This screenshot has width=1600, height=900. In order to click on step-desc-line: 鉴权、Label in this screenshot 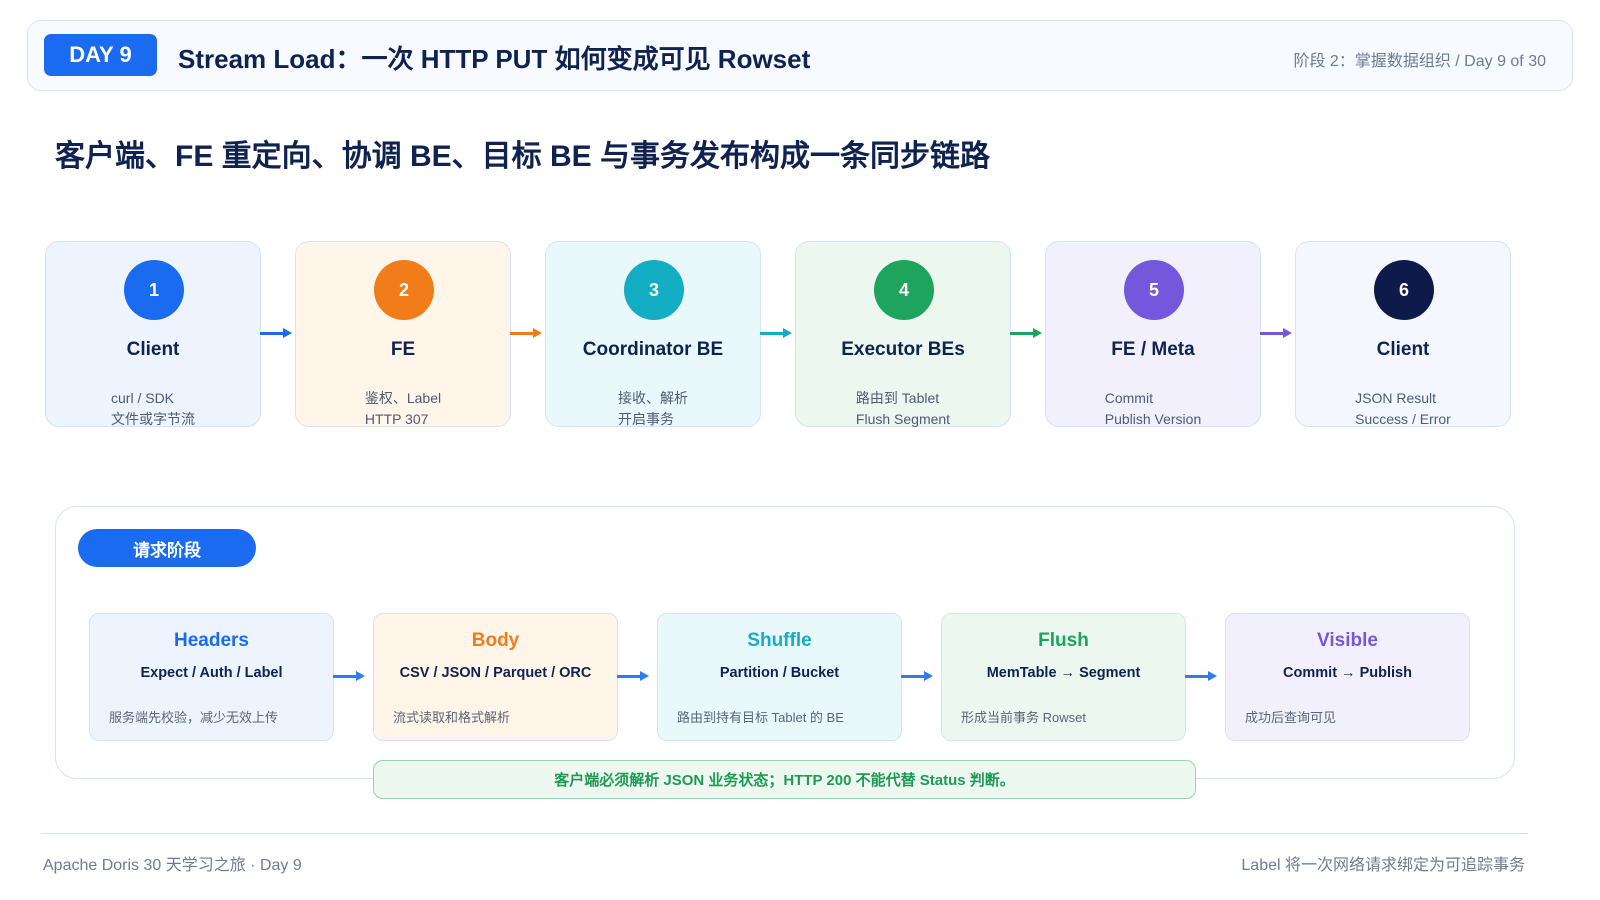, I will do `click(403, 398)`.